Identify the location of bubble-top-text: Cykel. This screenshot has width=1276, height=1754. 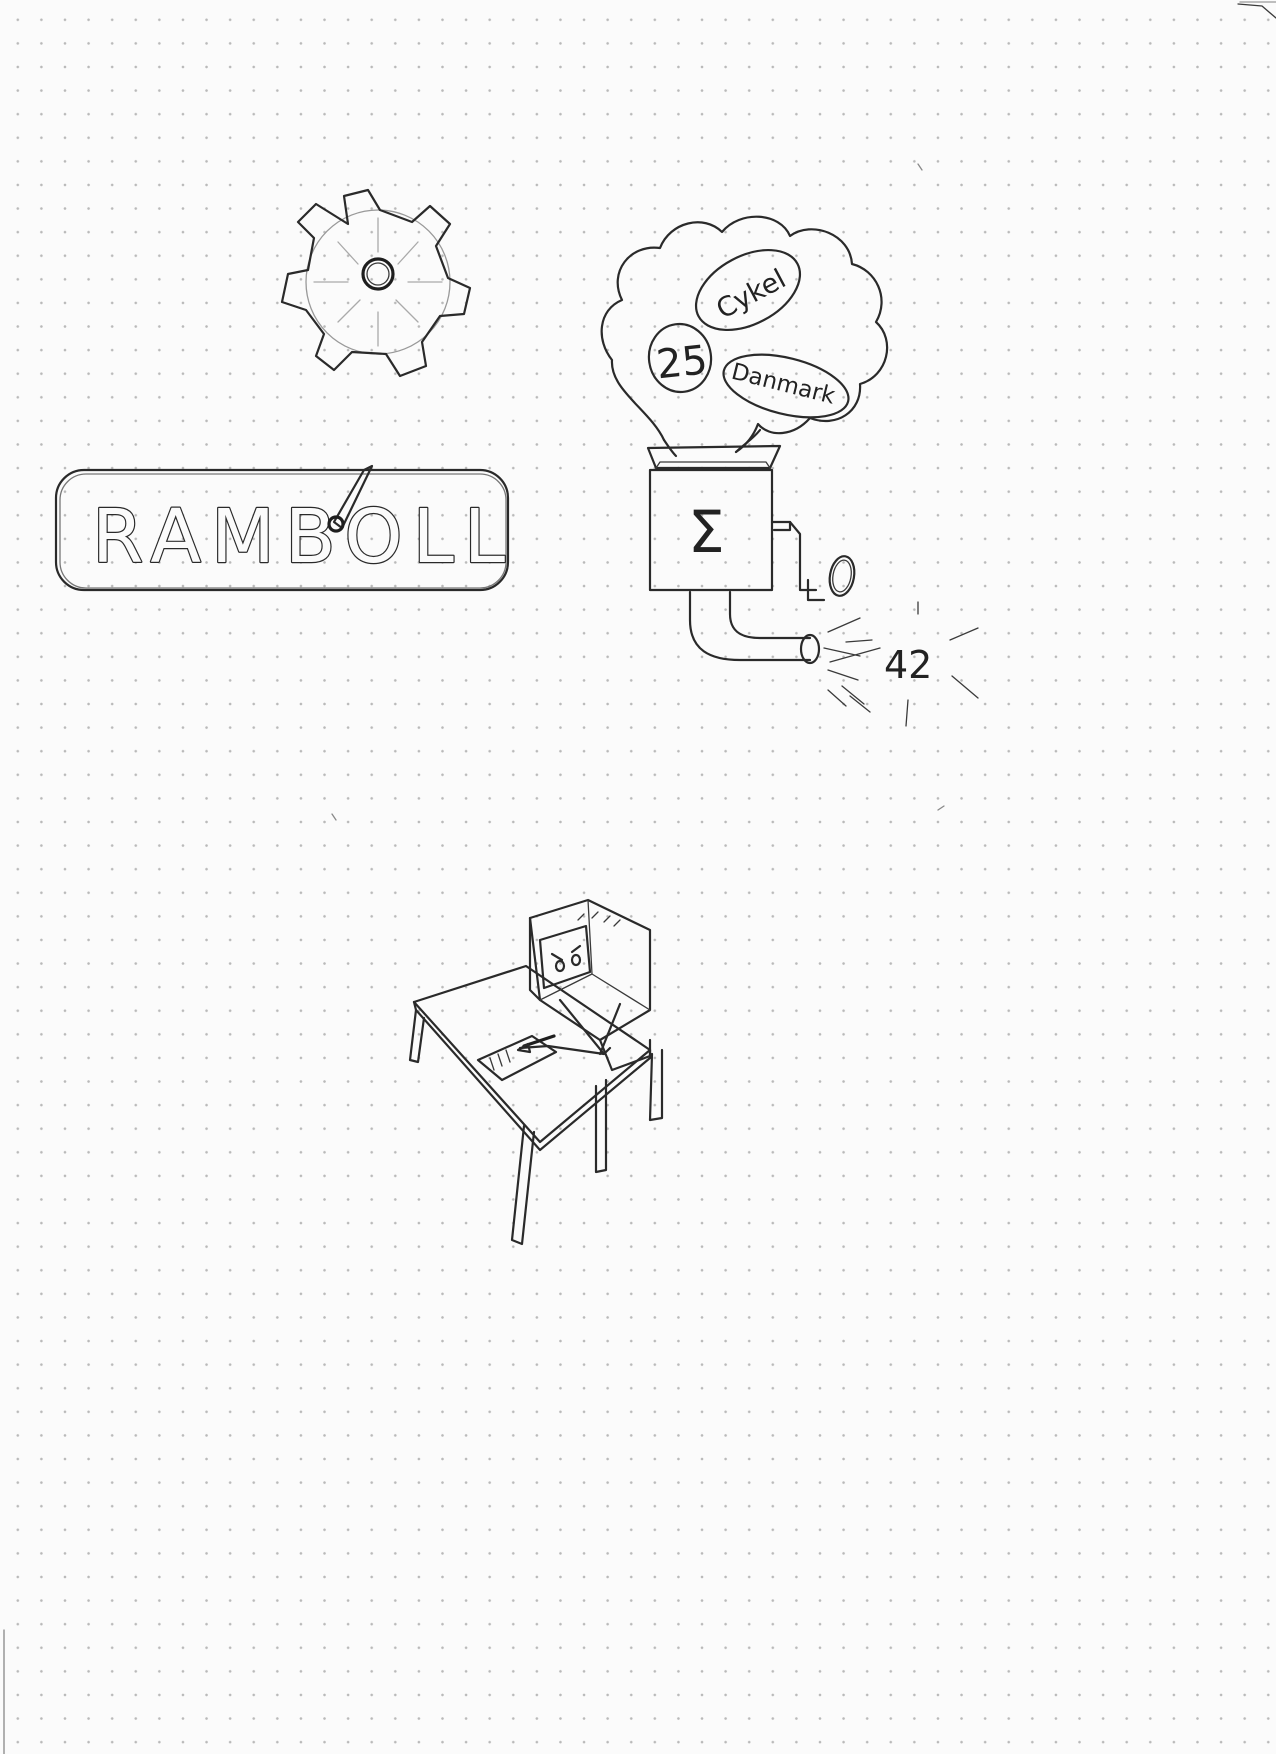
(752, 295).